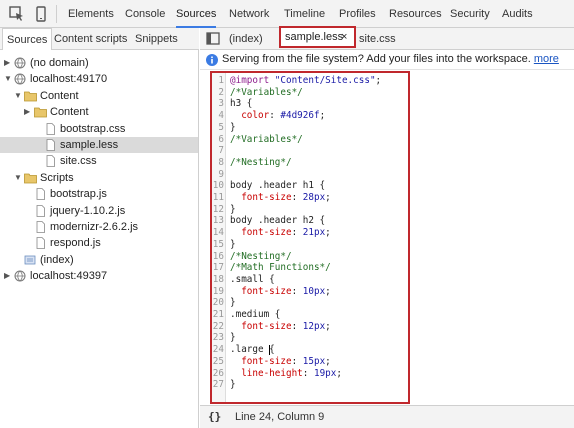 This screenshot has width=574, height=428. What do you see at coordinates (246, 39) in the screenshot?
I see `editor-tab-index: (index)` at bounding box center [246, 39].